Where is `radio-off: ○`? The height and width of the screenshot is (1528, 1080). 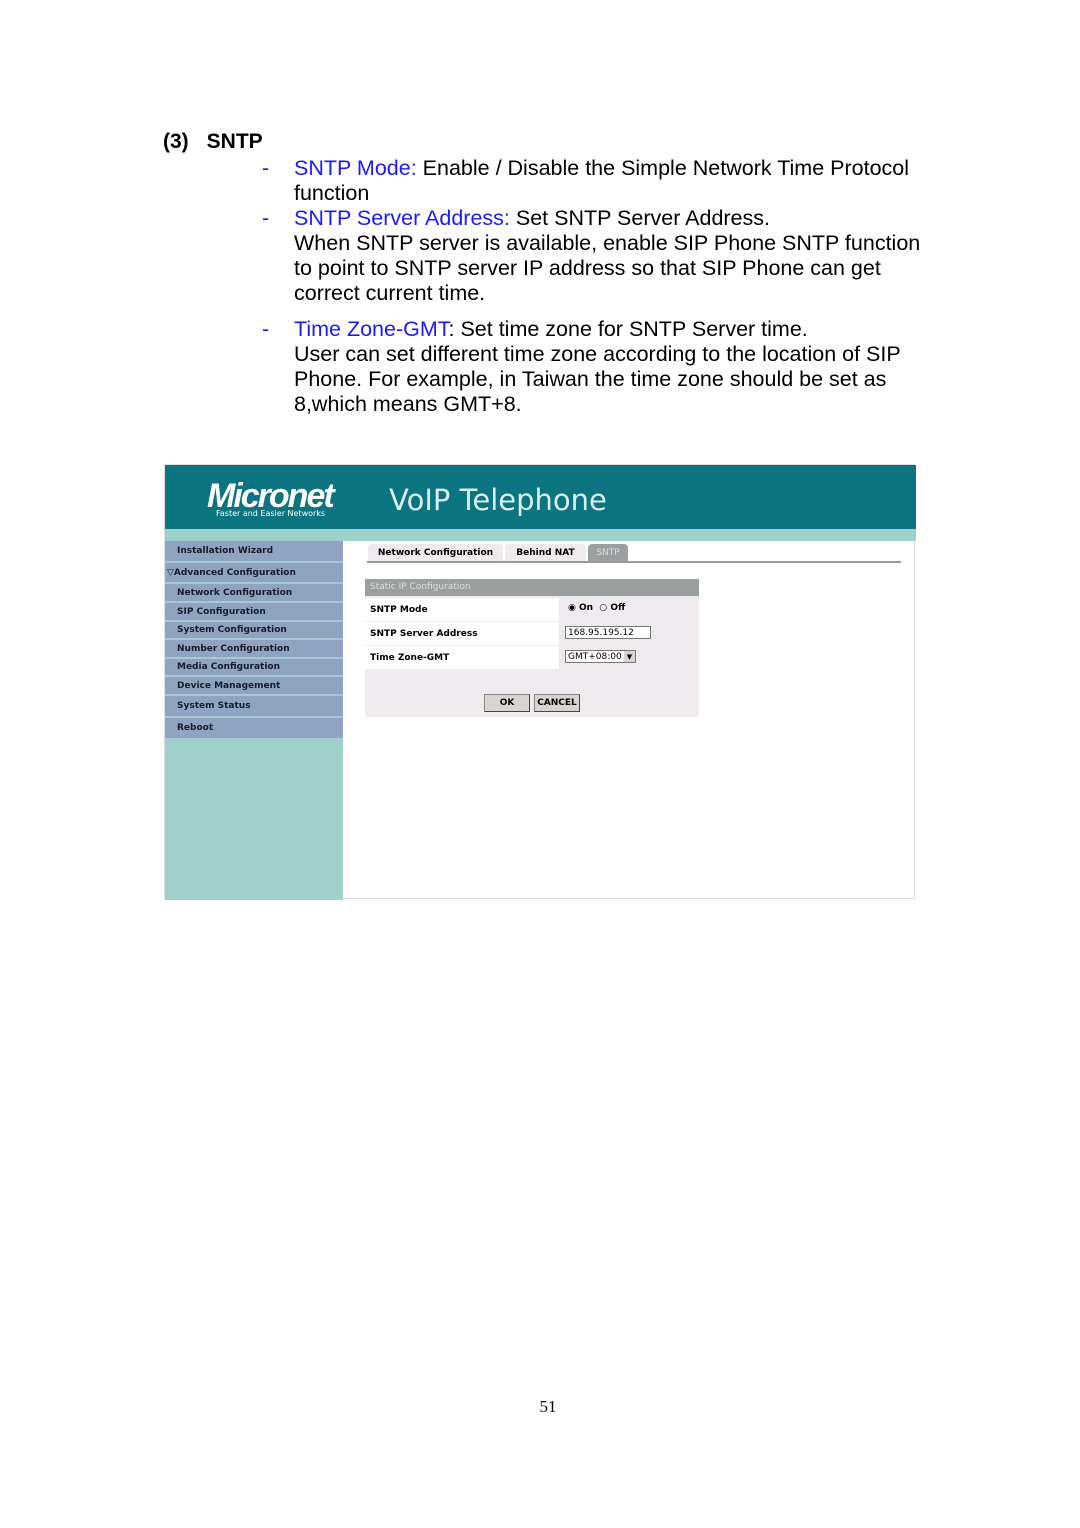 radio-off: ○ is located at coordinates (603, 608).